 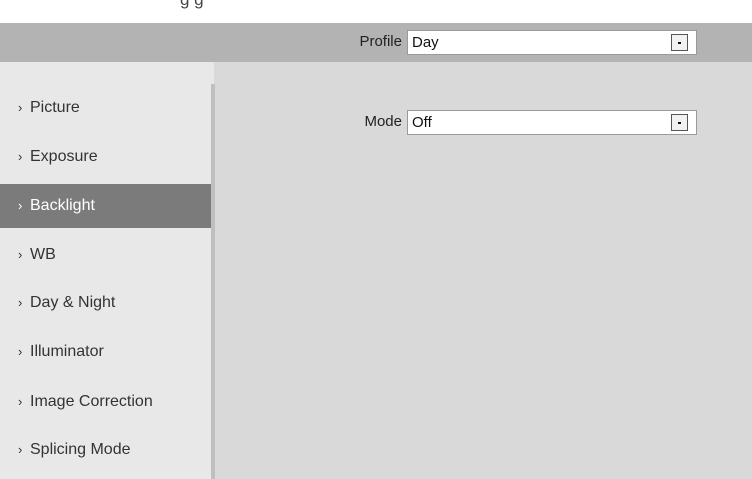 I want to click on mode-select: Off, so click(x=552, y=122).